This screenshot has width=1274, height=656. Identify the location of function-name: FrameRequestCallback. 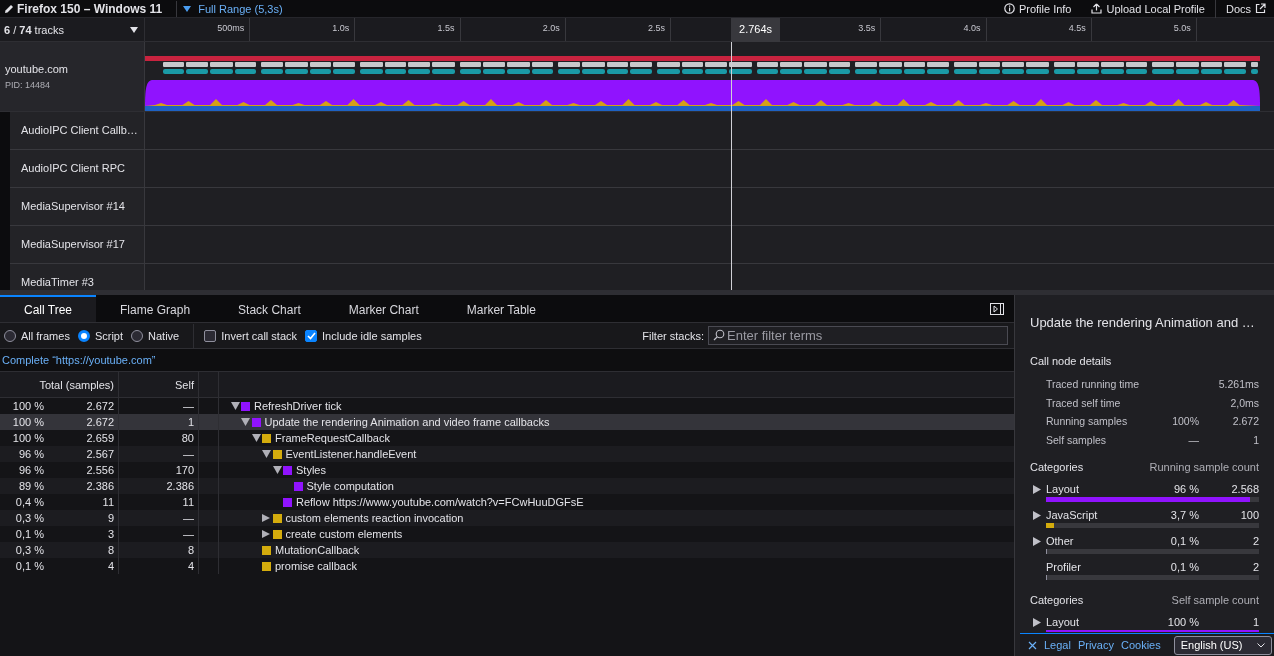
(332, 438).